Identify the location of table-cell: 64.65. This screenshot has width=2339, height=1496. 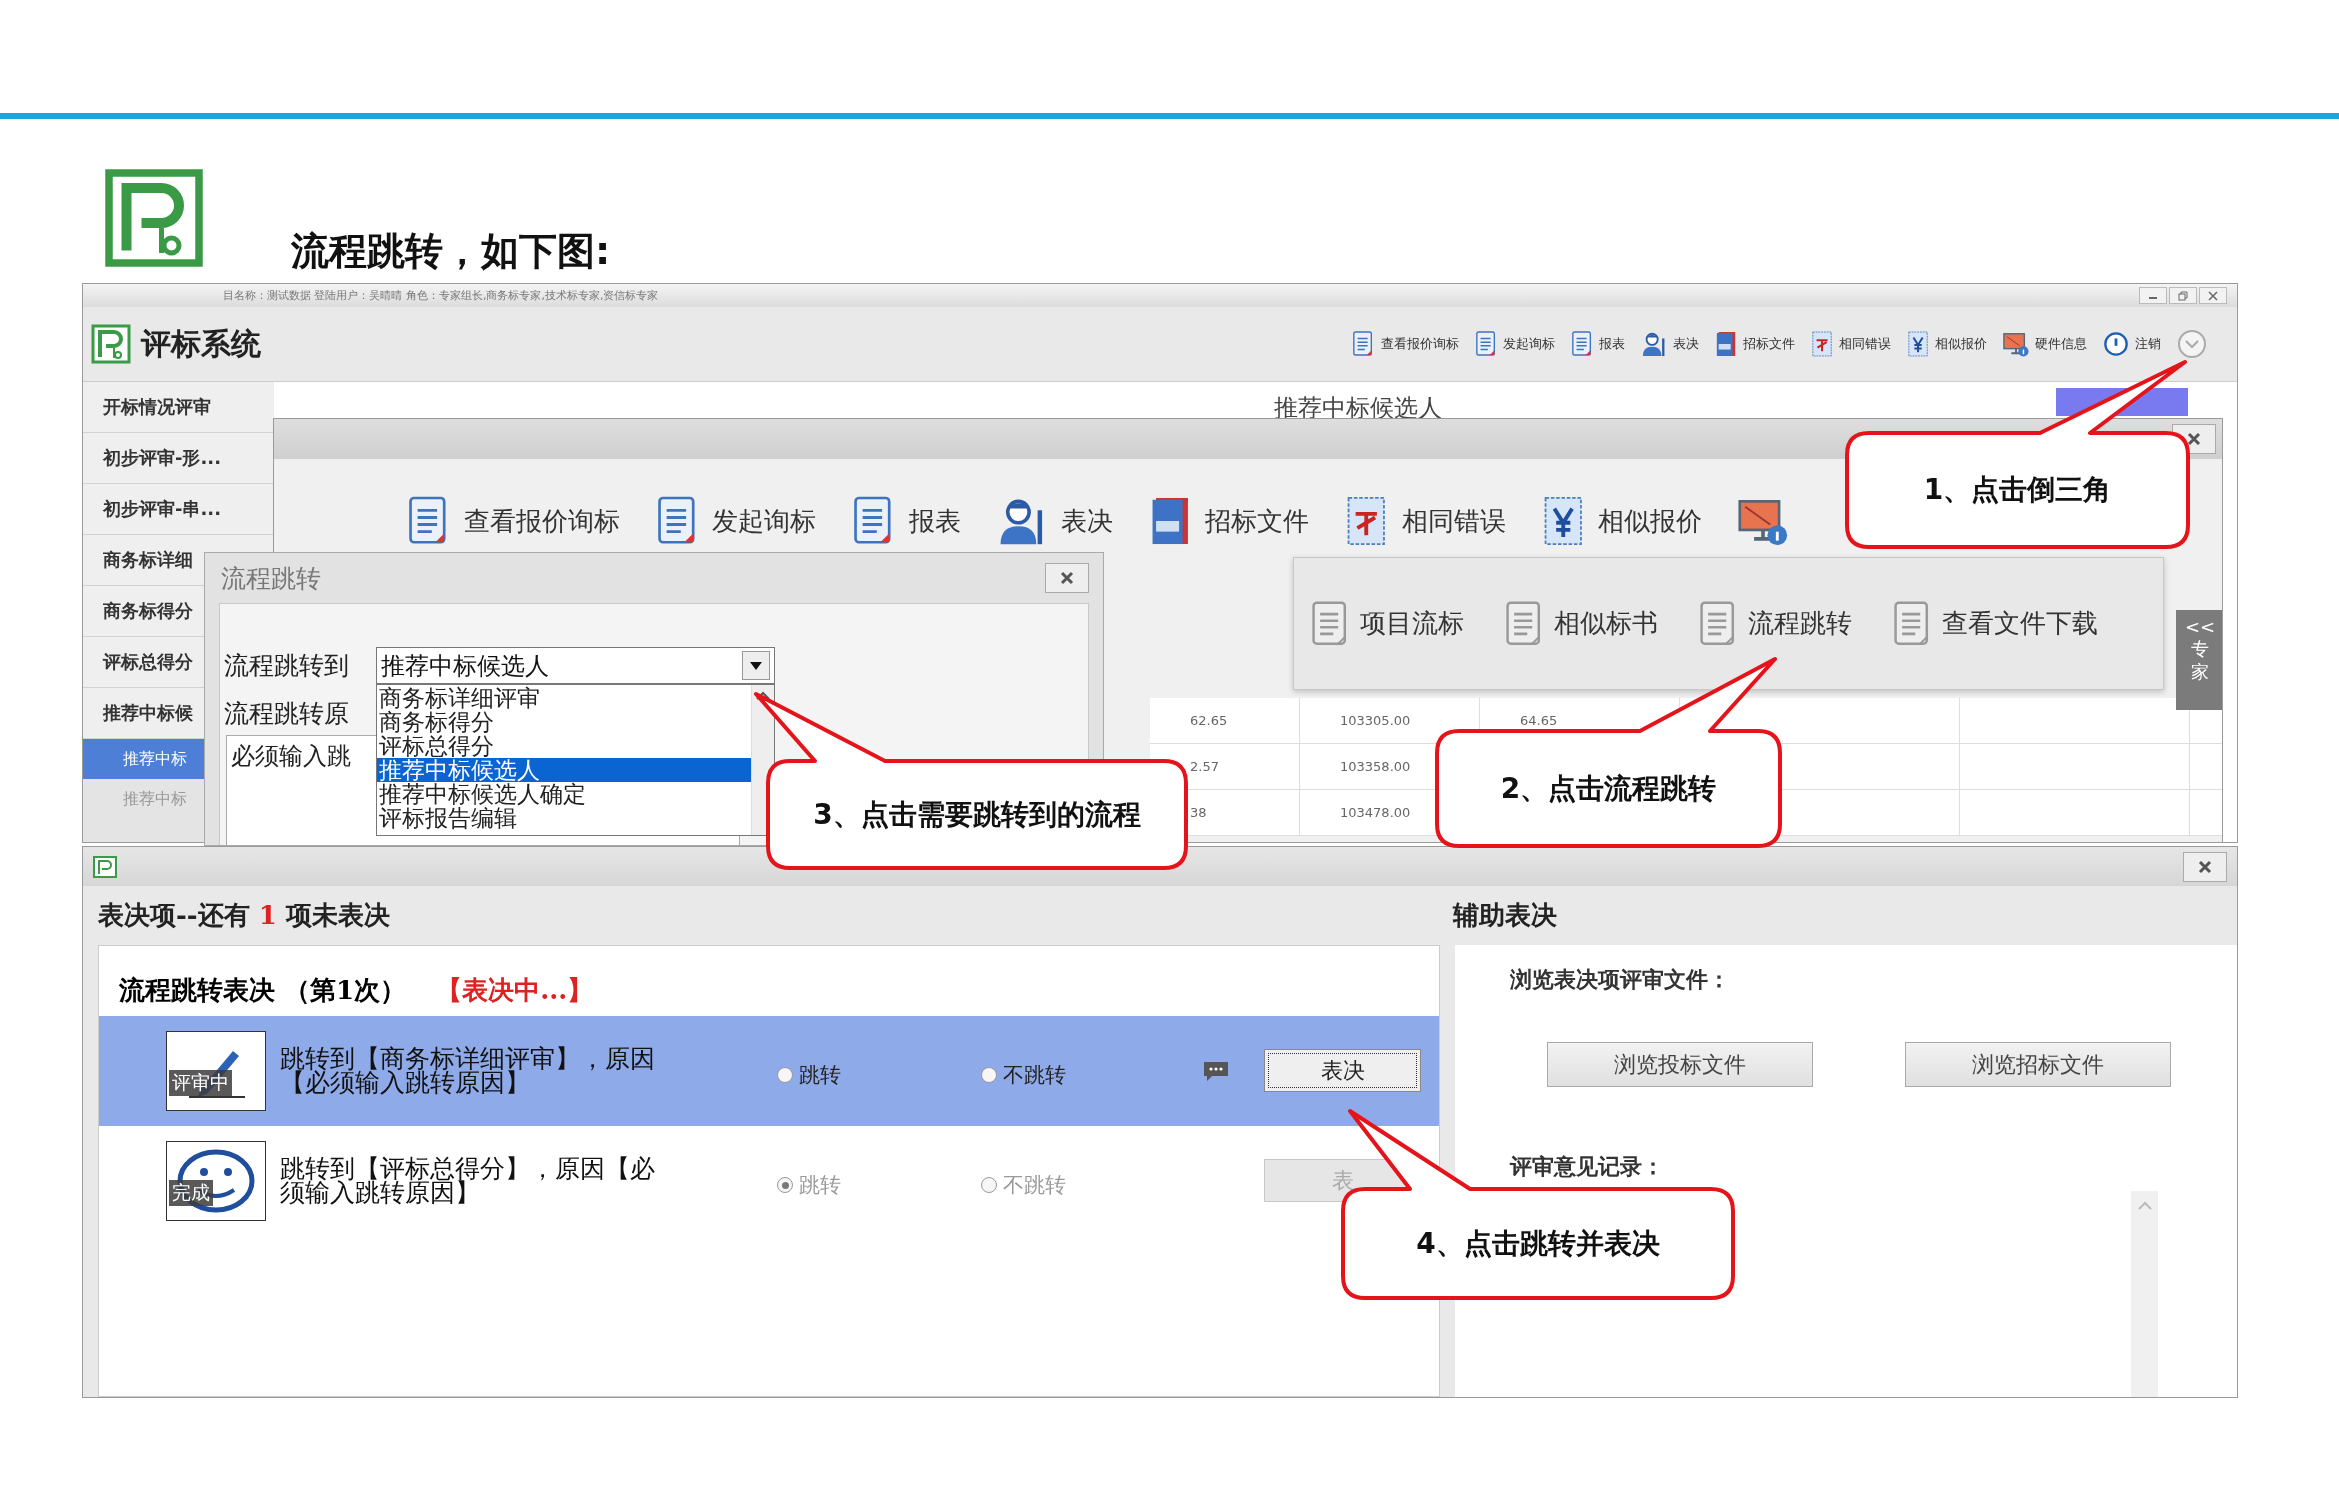
(1539, 720).